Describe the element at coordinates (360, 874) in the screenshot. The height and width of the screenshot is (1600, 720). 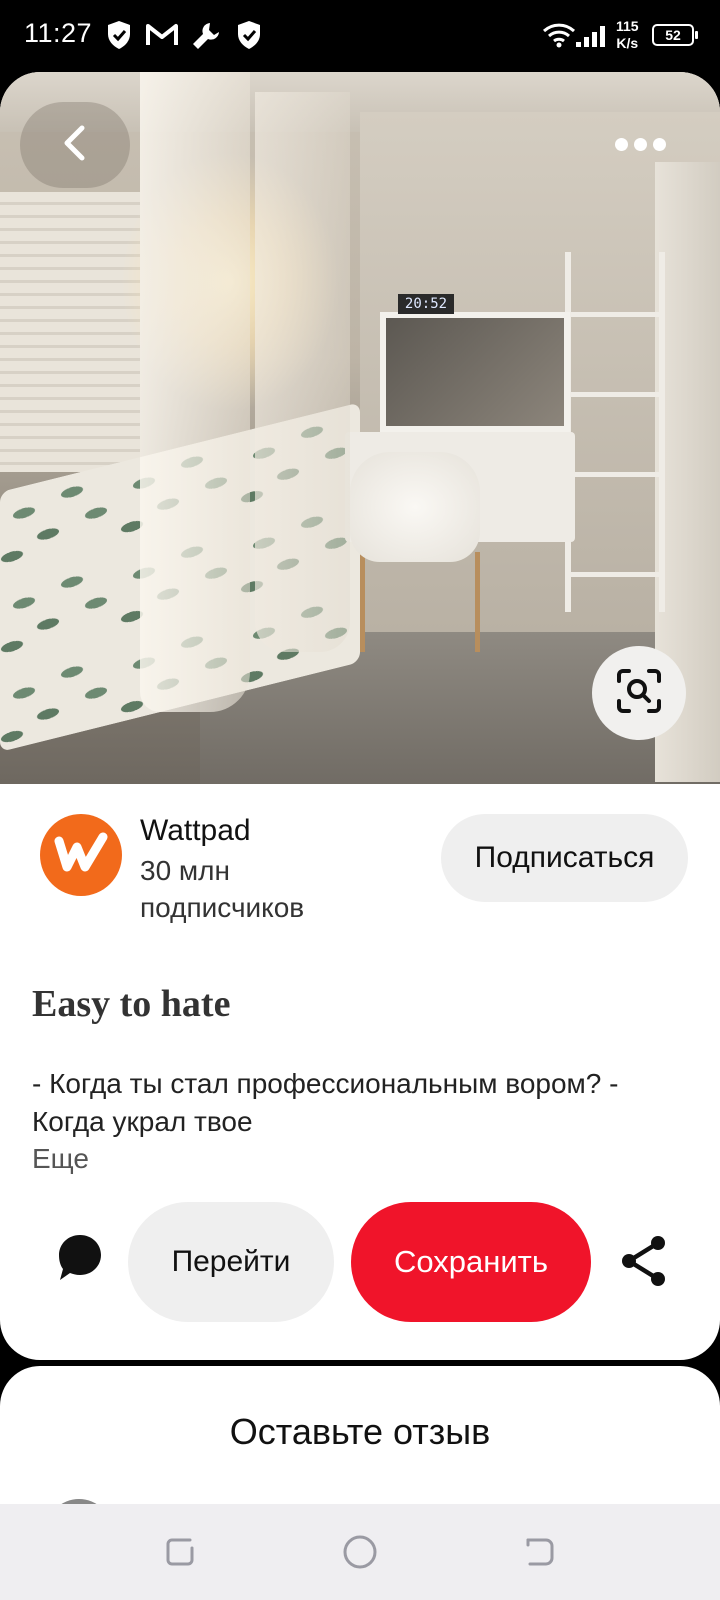
I see `creator-row: Wattpad 30 млн подписчиков Подписаться` at that location.